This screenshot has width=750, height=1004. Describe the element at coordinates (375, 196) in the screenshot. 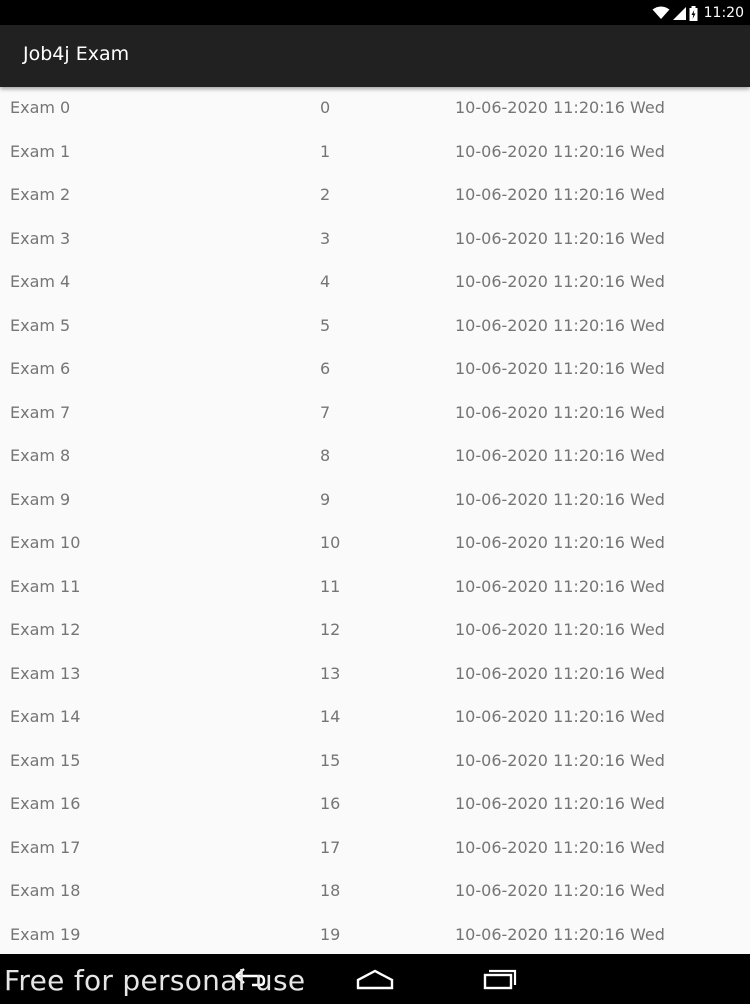

I see `list-item: Exam 2 2 10-06-2020 11:20:16 Wed` at that location.